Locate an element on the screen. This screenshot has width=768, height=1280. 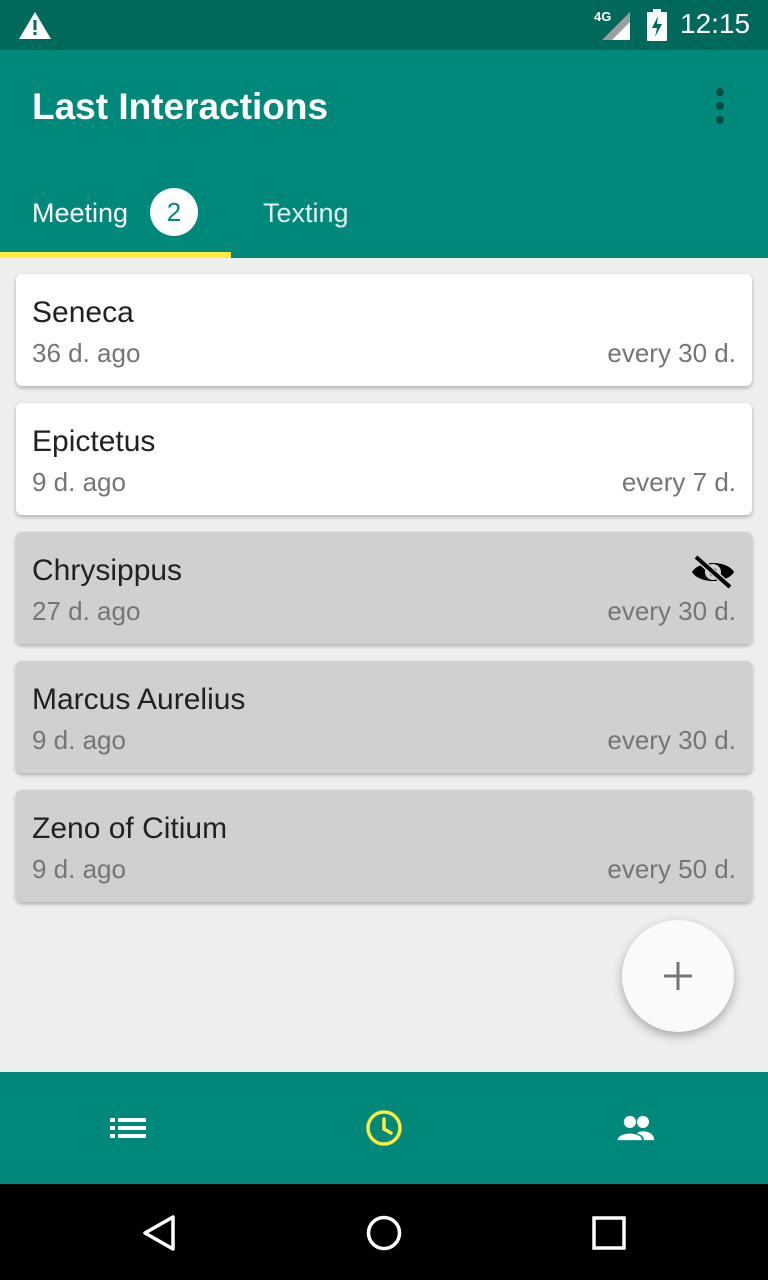
list-icon is located at coordinates (128, 1128).